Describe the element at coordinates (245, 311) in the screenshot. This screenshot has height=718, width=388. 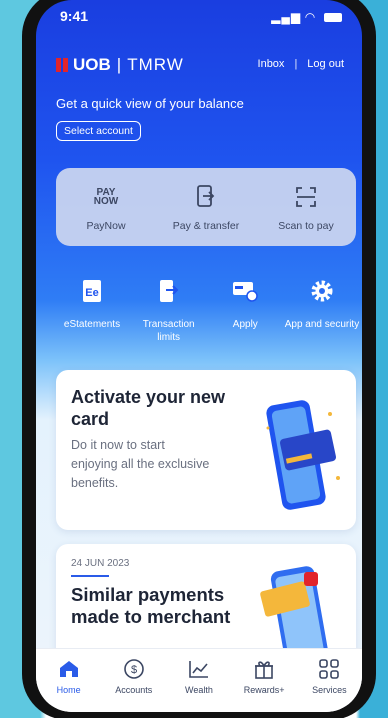
I see `shortcut-apply: Apply` at that location.